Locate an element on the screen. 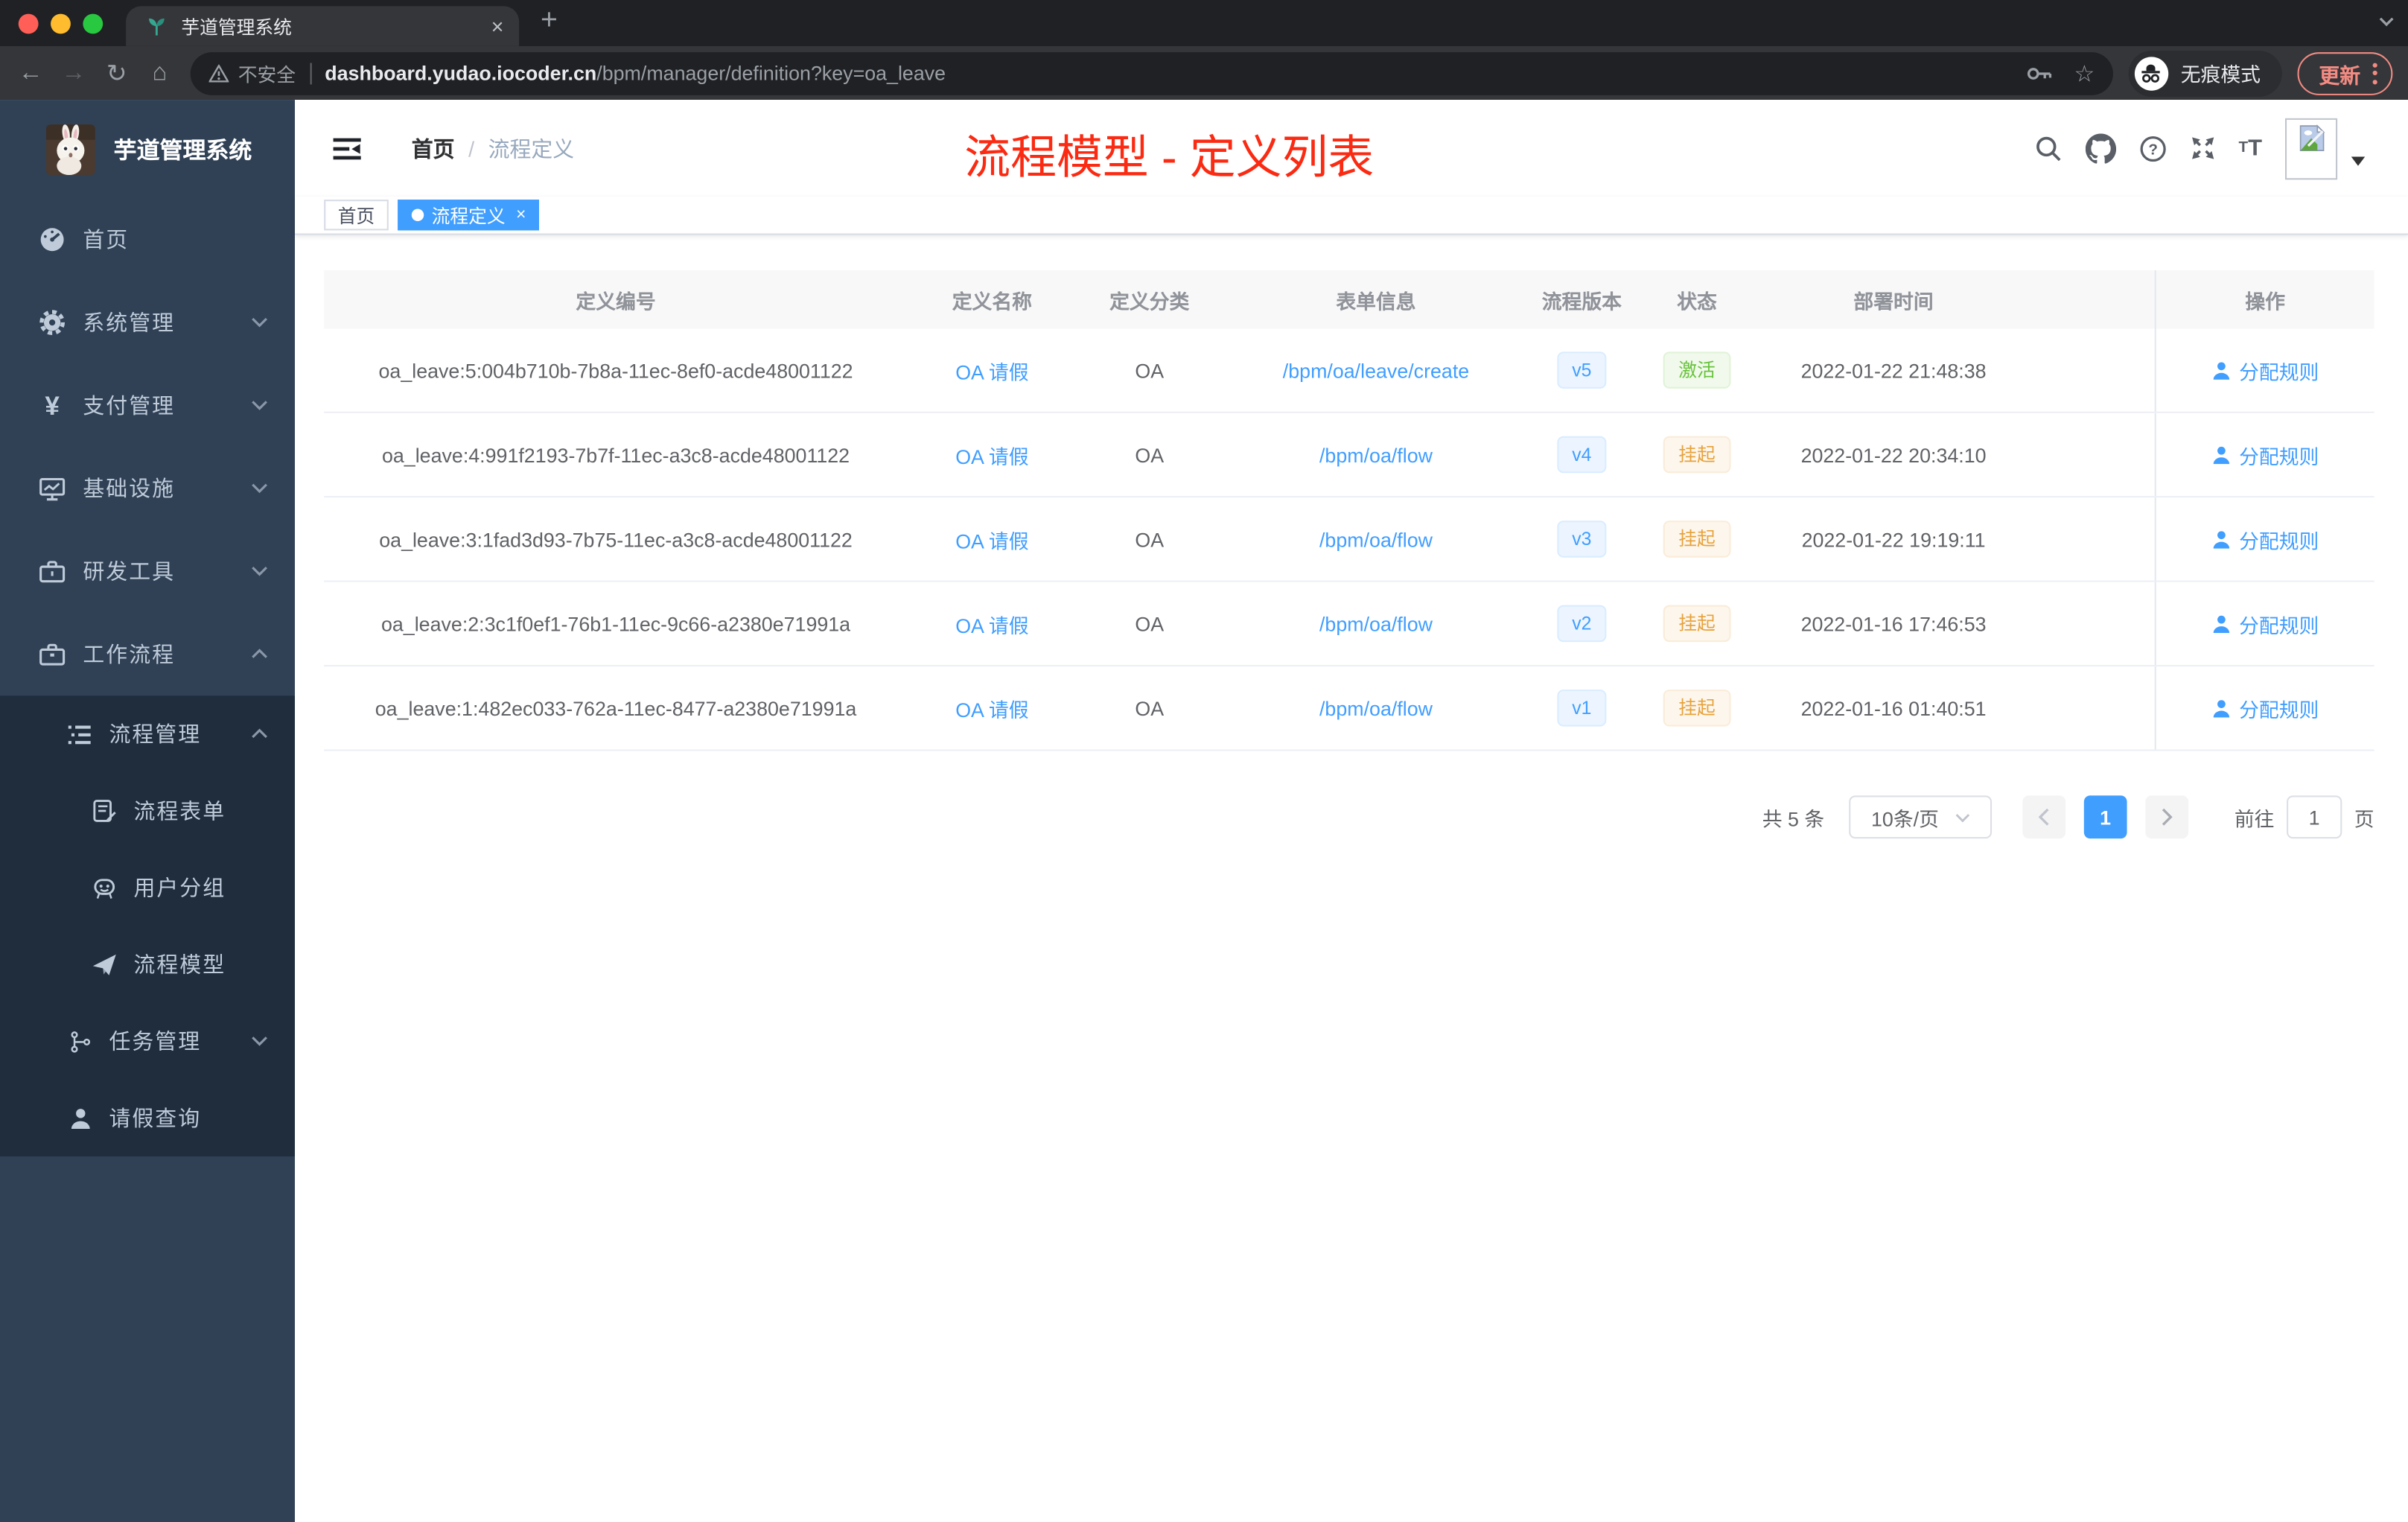 The height and width of the screenshot is (1522, 2408). gear-icon is located at coordinates (52, 323).